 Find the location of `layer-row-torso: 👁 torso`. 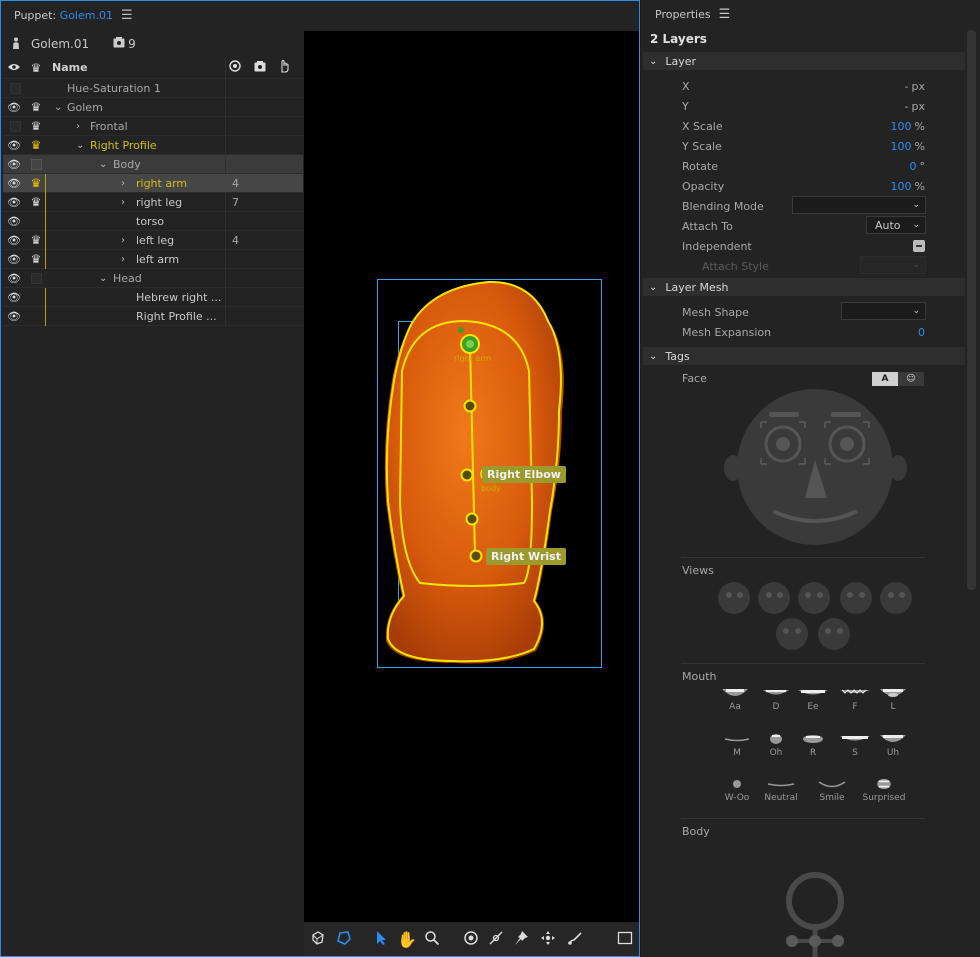

layer-row-torso: 👁 torso is located at coordinates (153, 221).